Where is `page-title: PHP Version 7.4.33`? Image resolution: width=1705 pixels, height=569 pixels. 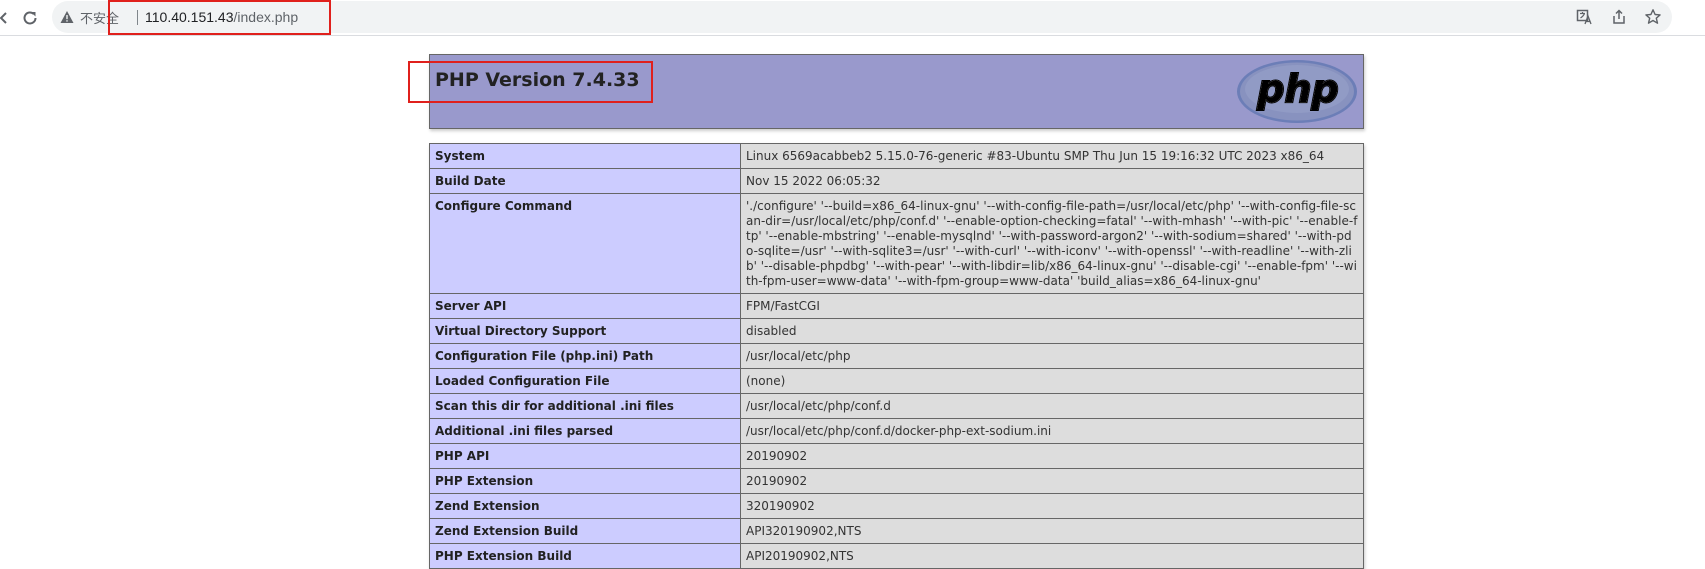
page-title: PHP Version 7.4.33 is located at coordinates (537, 80).